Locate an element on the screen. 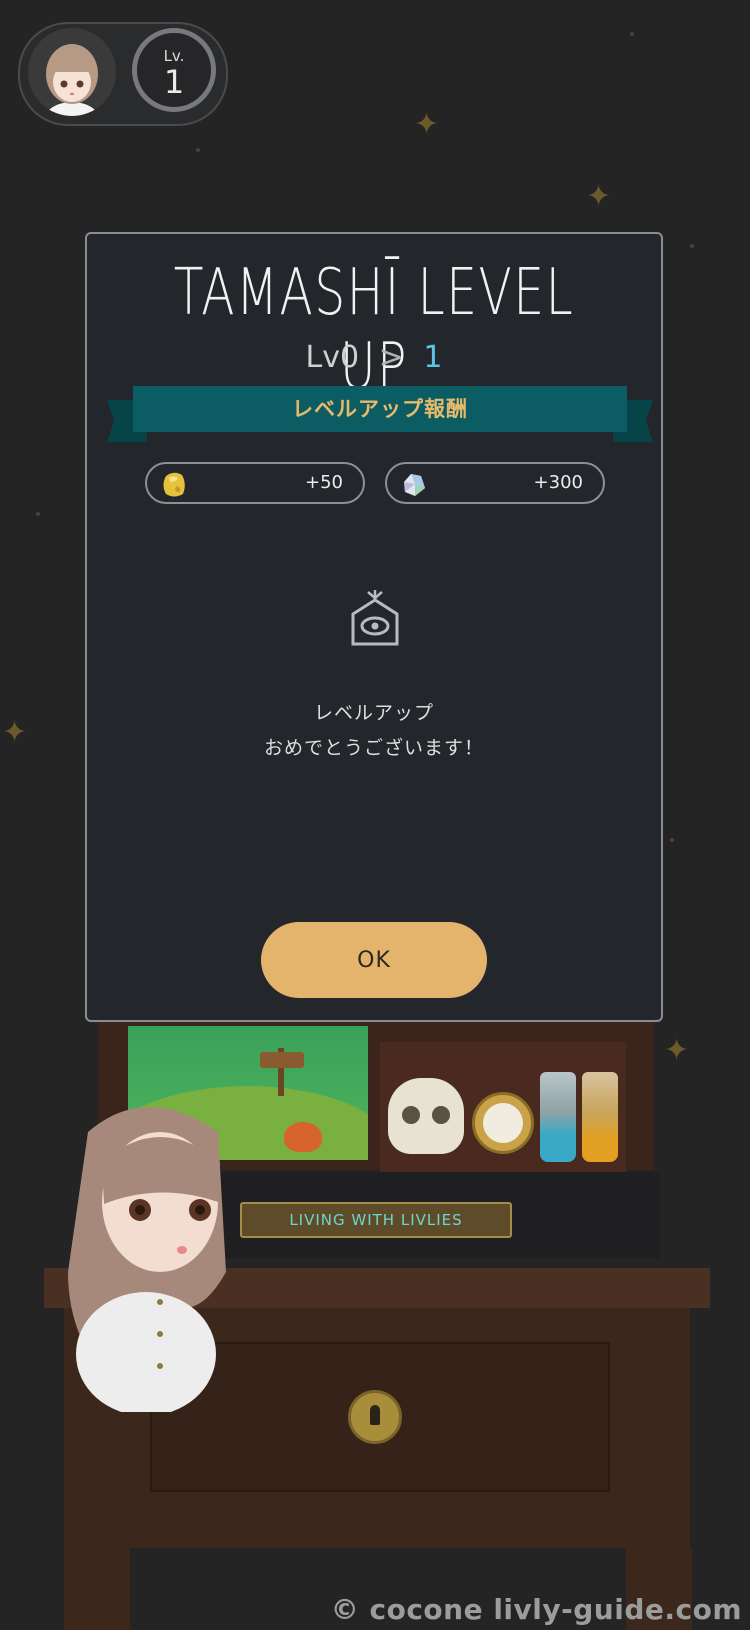 This screenshot has width=750, height=1630. congrats-line-1: レベルアップ is located at coordinates (373, 713).